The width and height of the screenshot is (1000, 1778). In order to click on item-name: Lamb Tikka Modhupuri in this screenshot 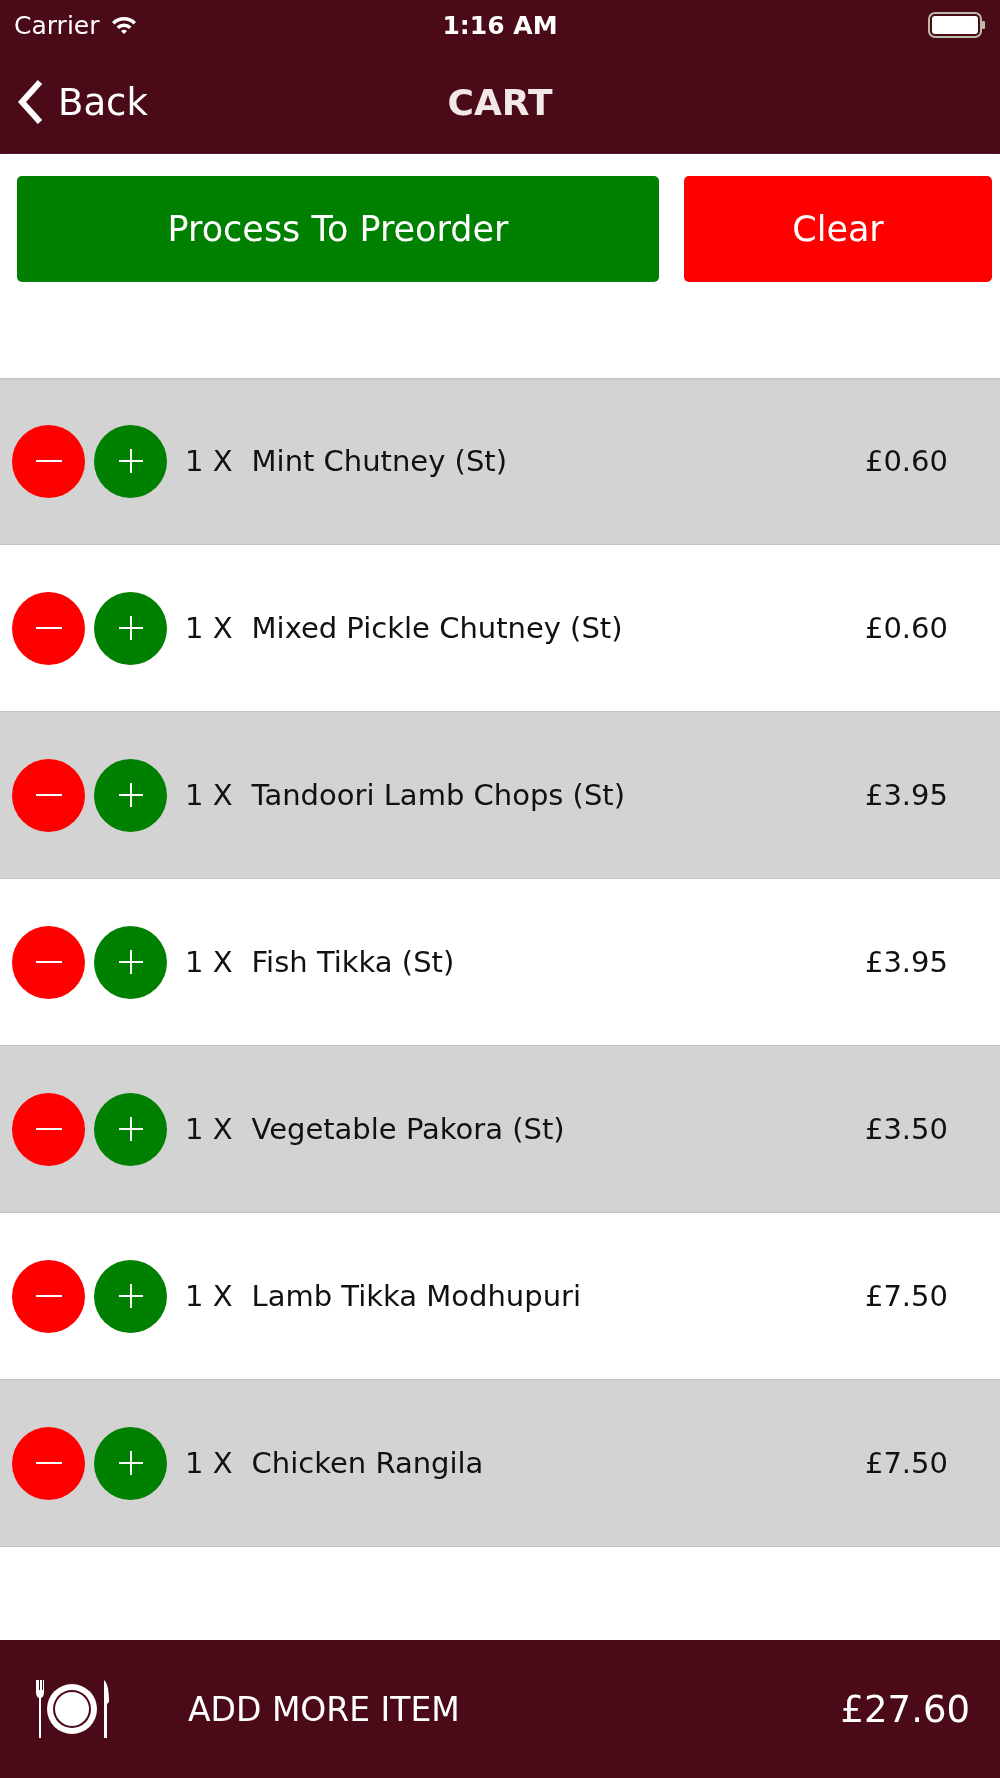, I will do `click(416, 1296)`.